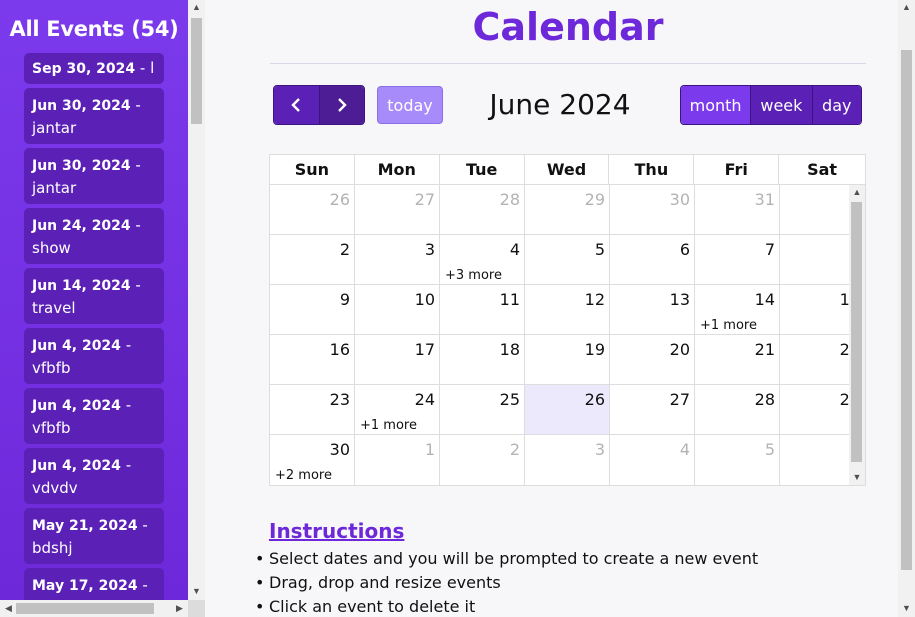  What do you see at coordinates (312, 309) in the screenshot?
I see `calendar-day-cell: 9` at bounding box center [312, 309].